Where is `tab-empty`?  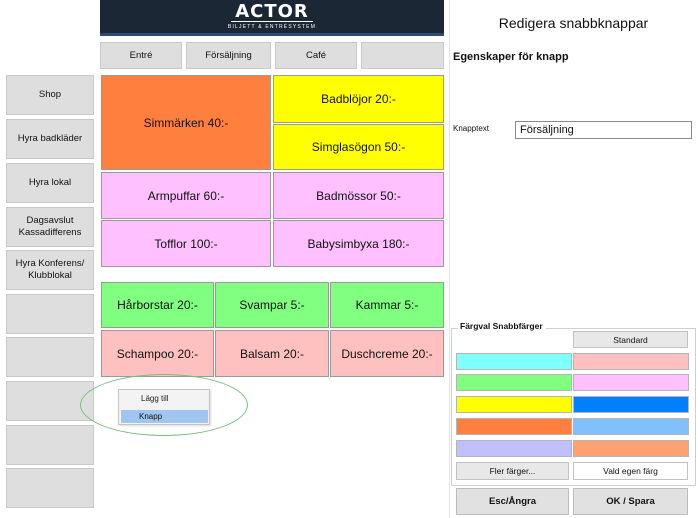 tab-empty is located at coordinates (402, 55).